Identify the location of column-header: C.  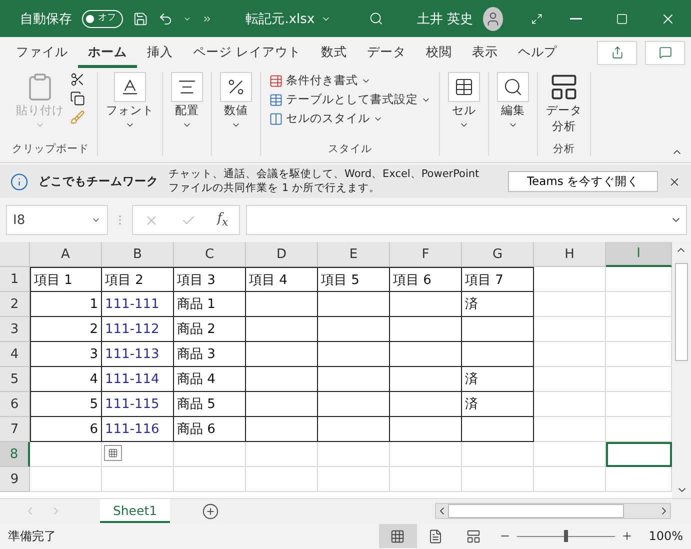
(210, 254).